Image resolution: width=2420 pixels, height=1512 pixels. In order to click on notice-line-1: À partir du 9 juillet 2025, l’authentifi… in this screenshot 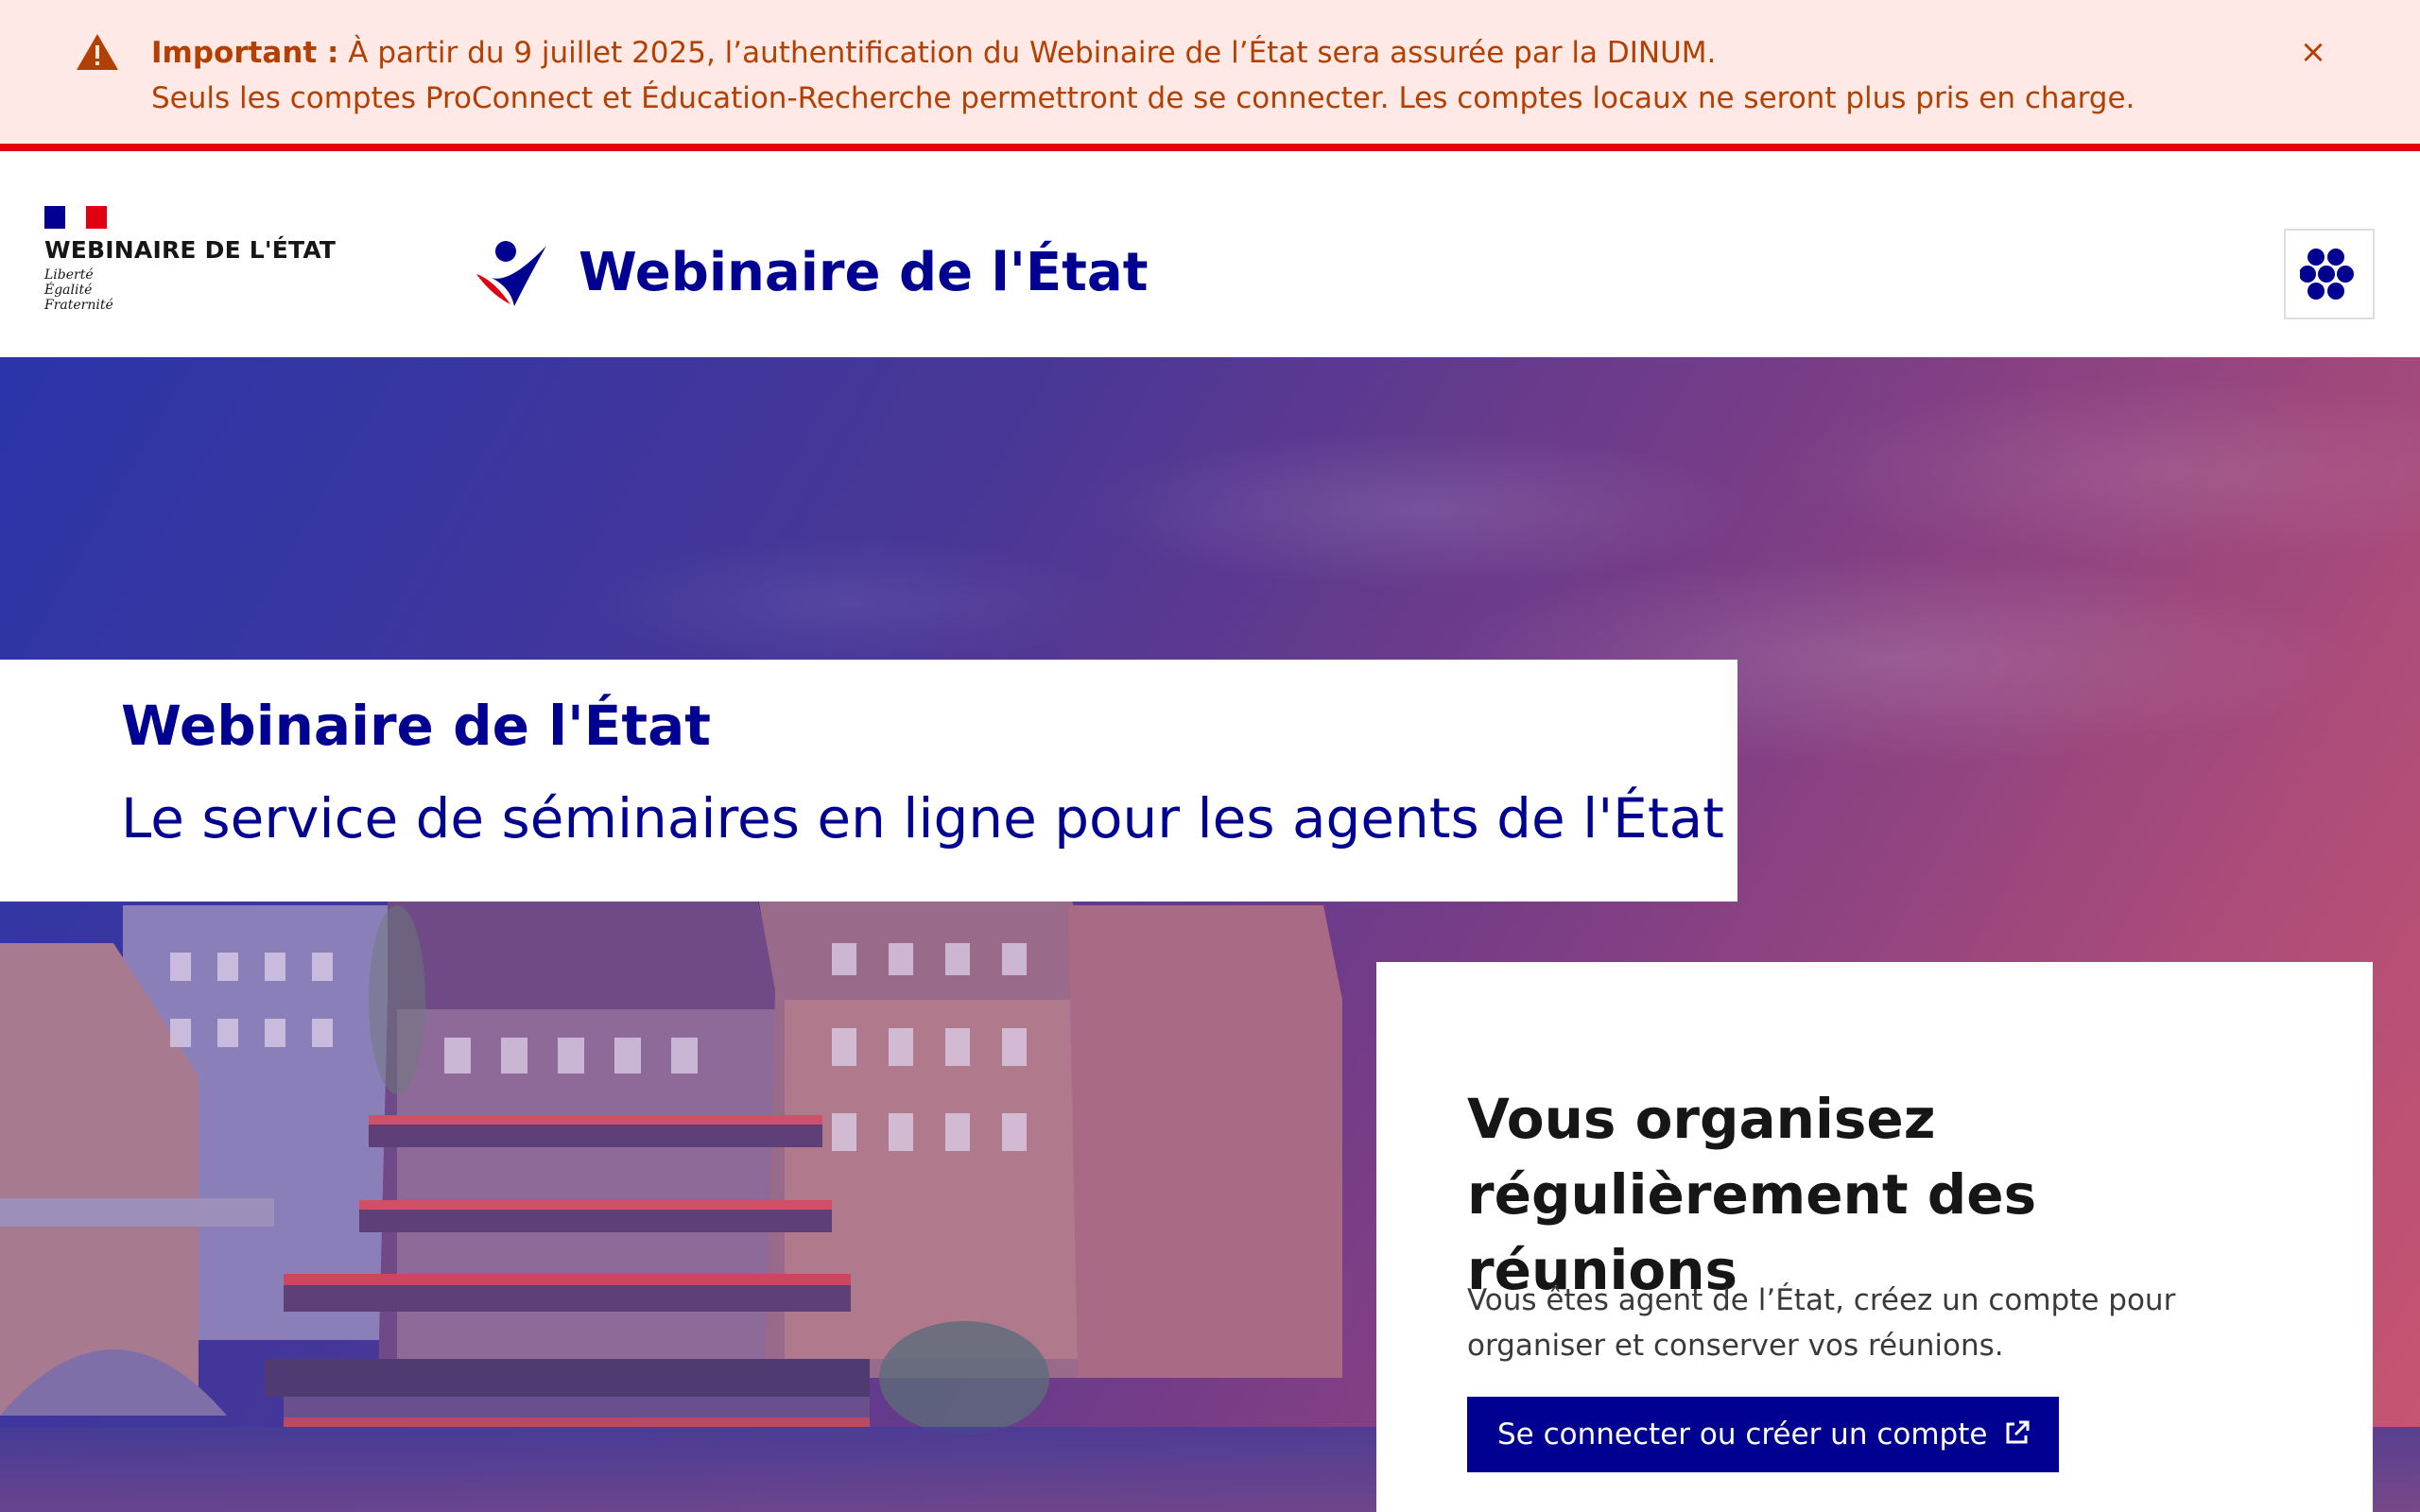, I will do `click(1032, 53)`.